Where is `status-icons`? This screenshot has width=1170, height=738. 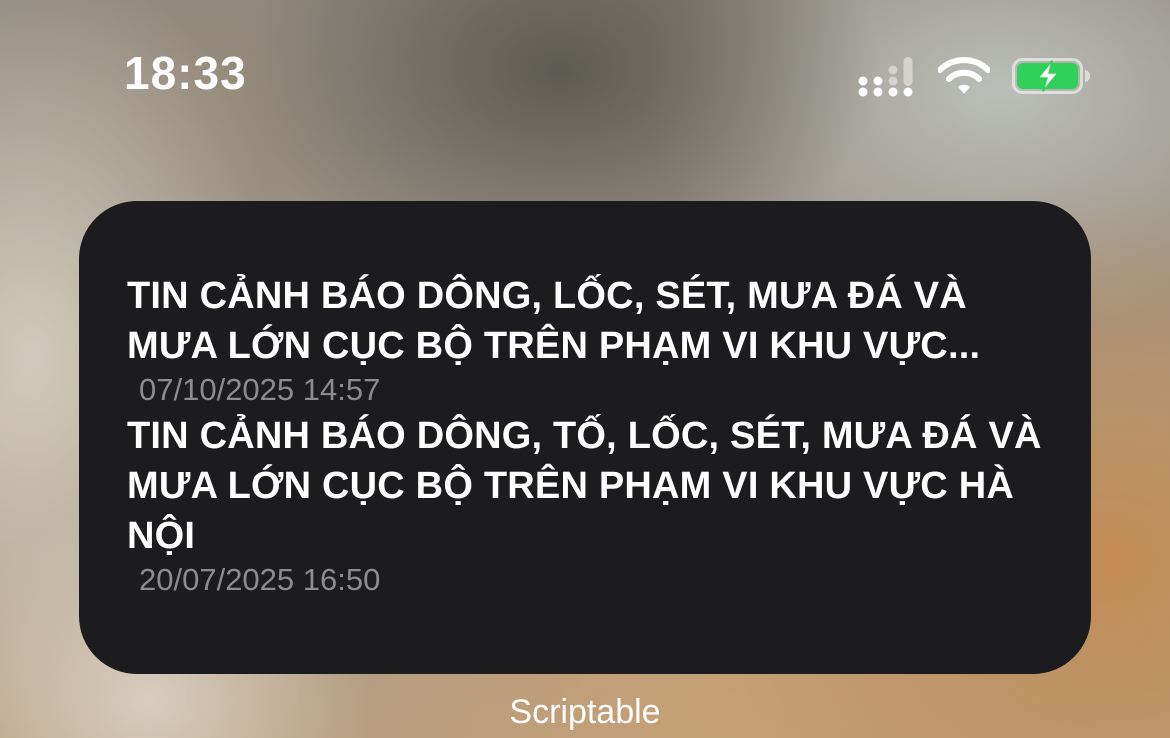
status-icons is located at coordinates (975, 76).